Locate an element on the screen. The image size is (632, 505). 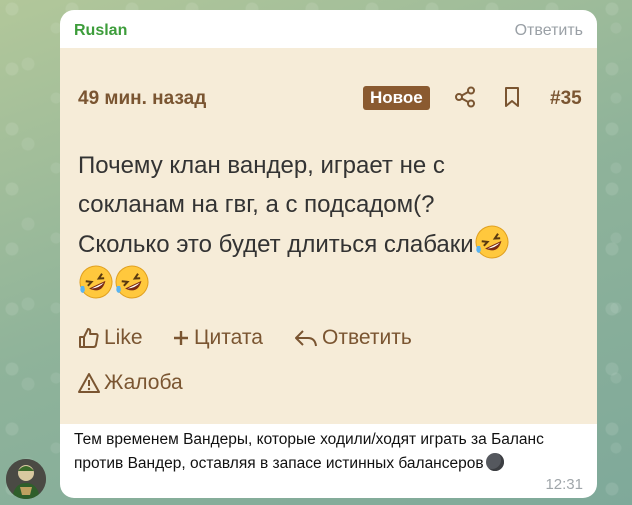
avatar-image is located at coordinates (26, 479).